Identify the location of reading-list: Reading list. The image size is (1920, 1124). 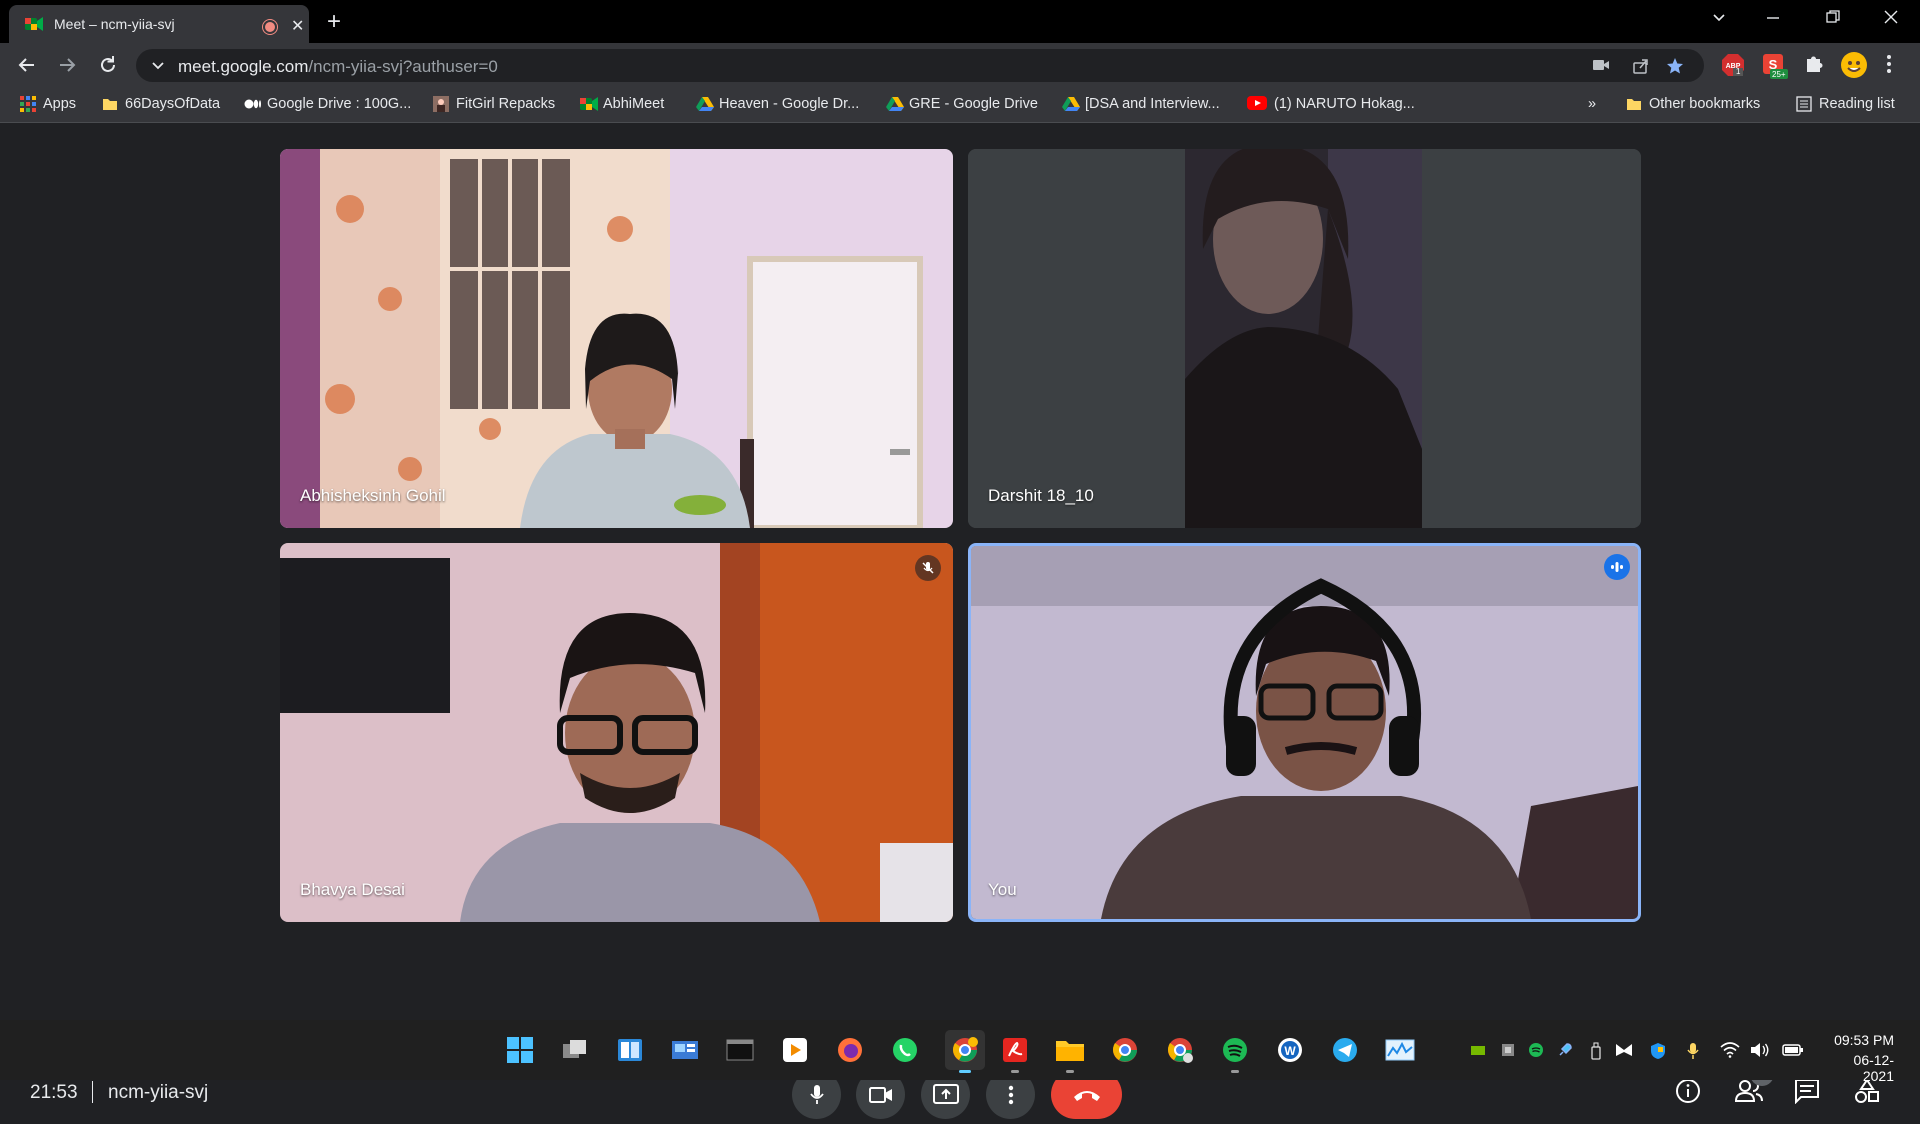
(1845, 104).